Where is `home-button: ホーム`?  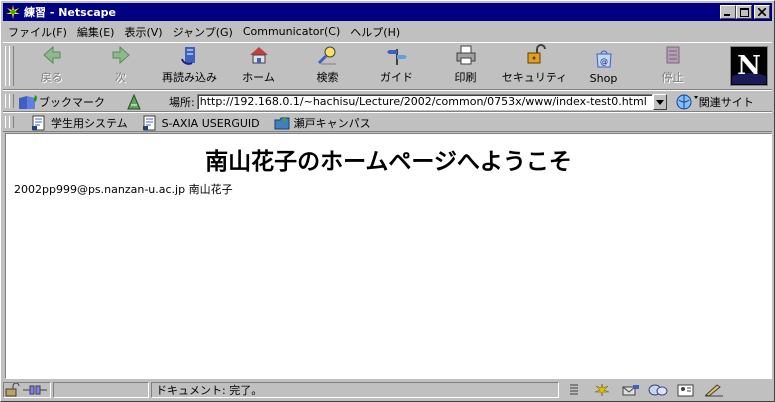 home-button: ホーム is located at coordinates (258, 66).